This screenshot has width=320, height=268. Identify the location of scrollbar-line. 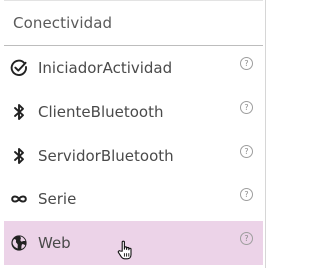
(265, 134).